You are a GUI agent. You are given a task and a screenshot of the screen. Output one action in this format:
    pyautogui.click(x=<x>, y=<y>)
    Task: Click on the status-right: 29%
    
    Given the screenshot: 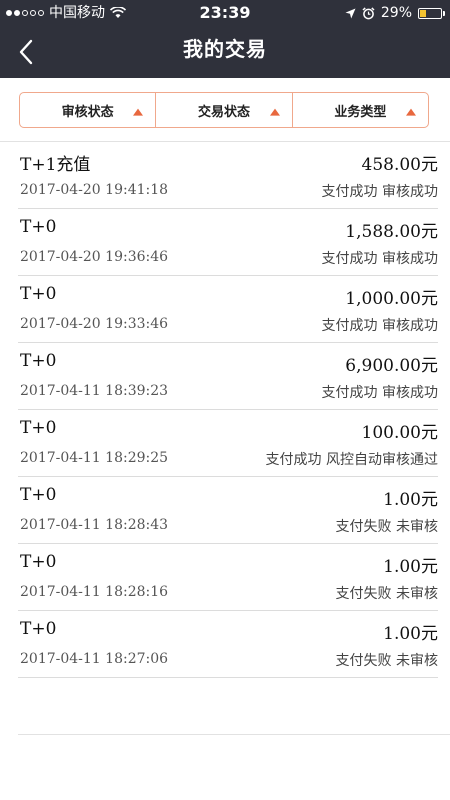 What is the action you would take?
    pyautogui.click(x=395, y=13)
    